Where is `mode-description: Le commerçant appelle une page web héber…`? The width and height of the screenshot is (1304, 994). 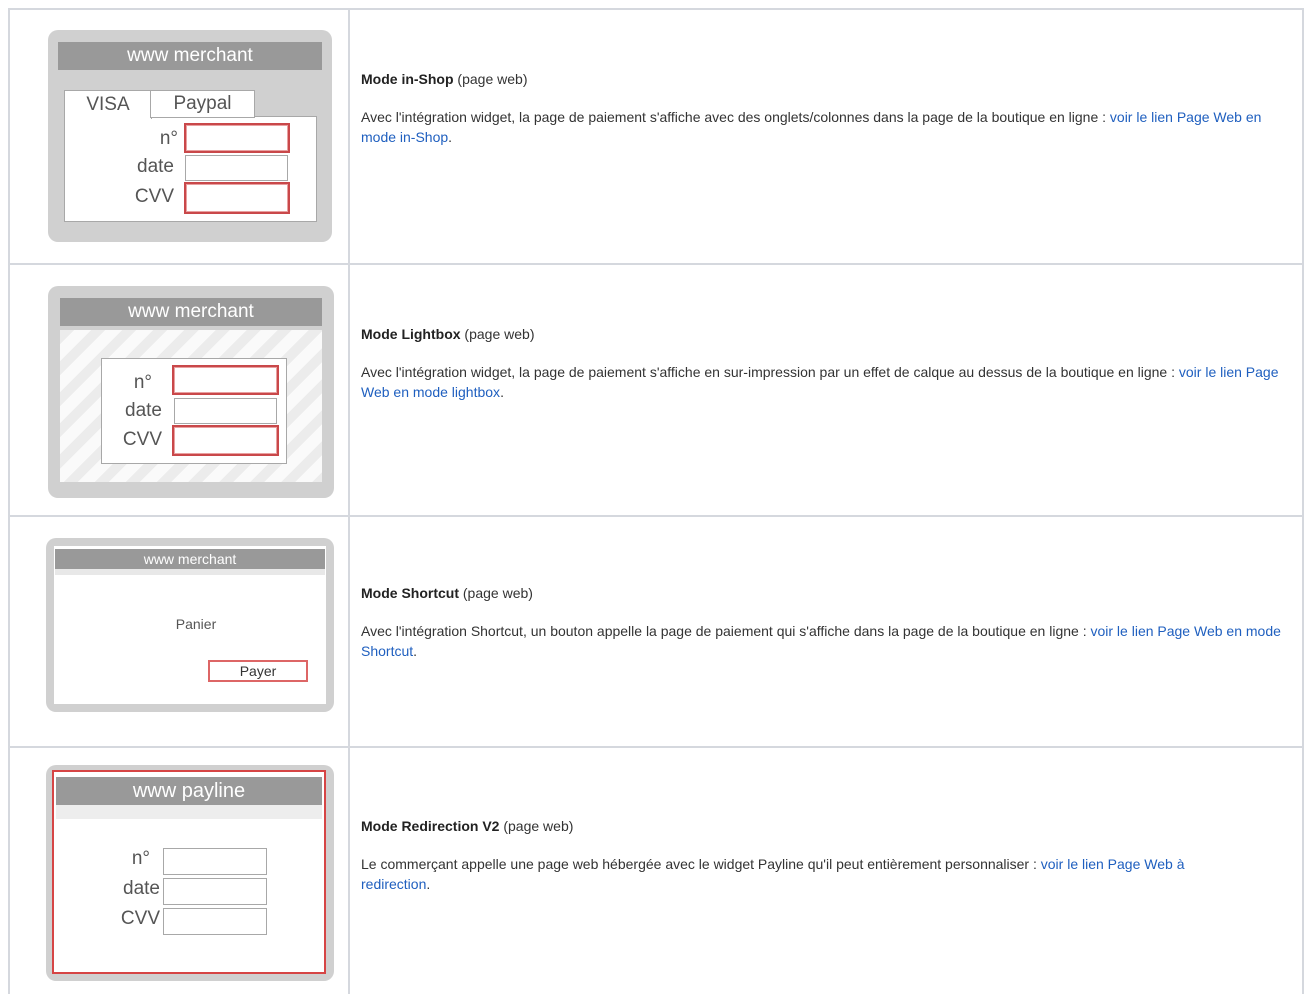 mode-description: Le commerçant appelle une page web héber… is located at coordinates (701, 864).